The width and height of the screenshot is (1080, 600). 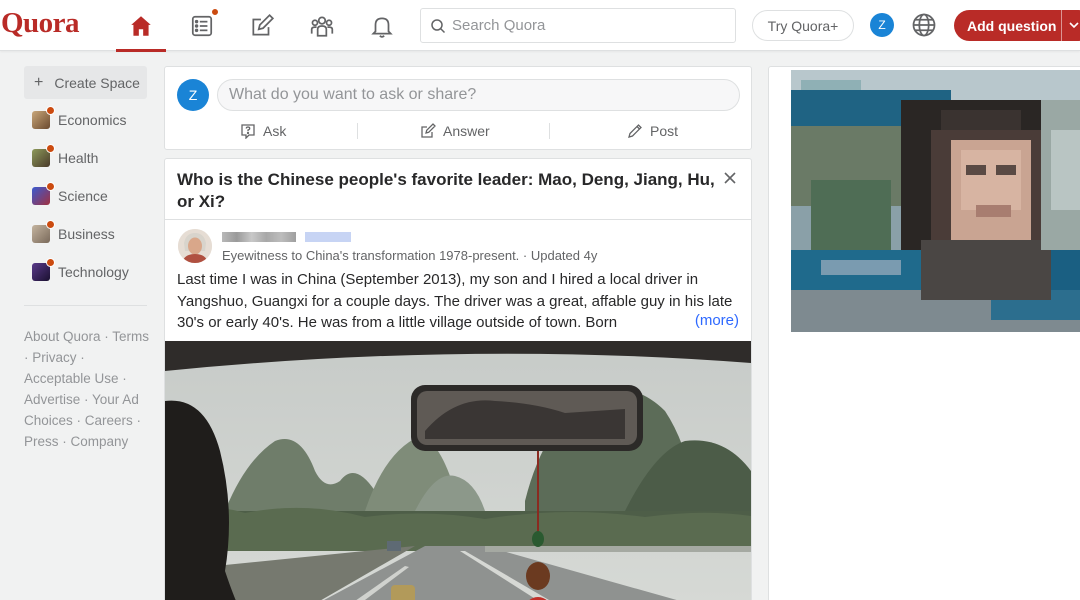 I want to click on spaces-people-icon, so click(x=322, y=26).